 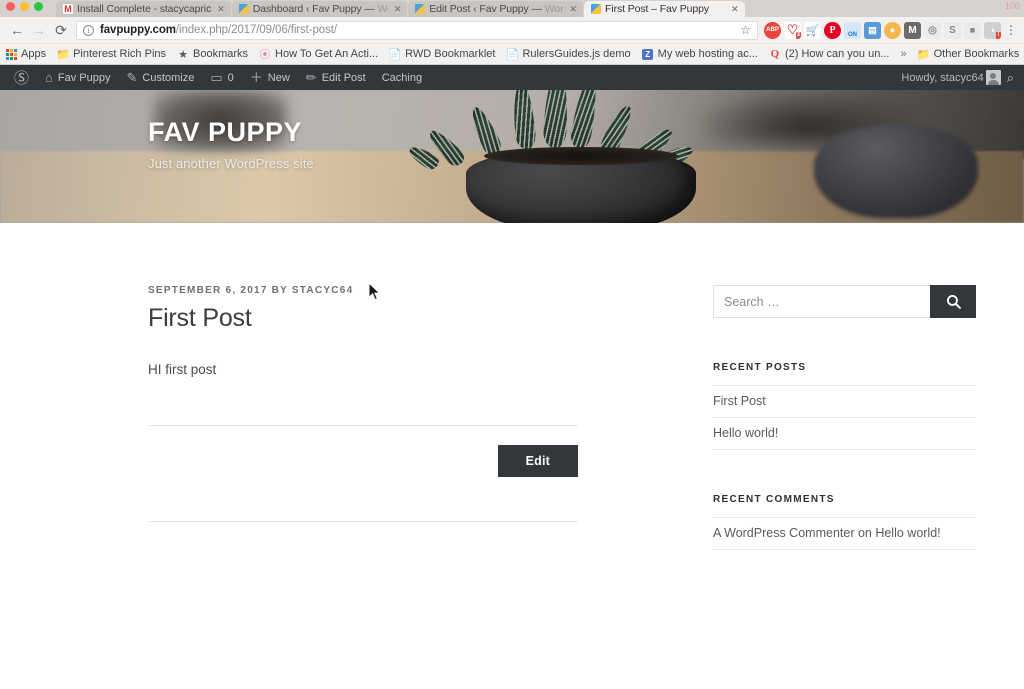 What do you see at coordinates (25, 54) in the screenshot?
I see `bookmark-apps: Apps` at bounding box center [25, 54].